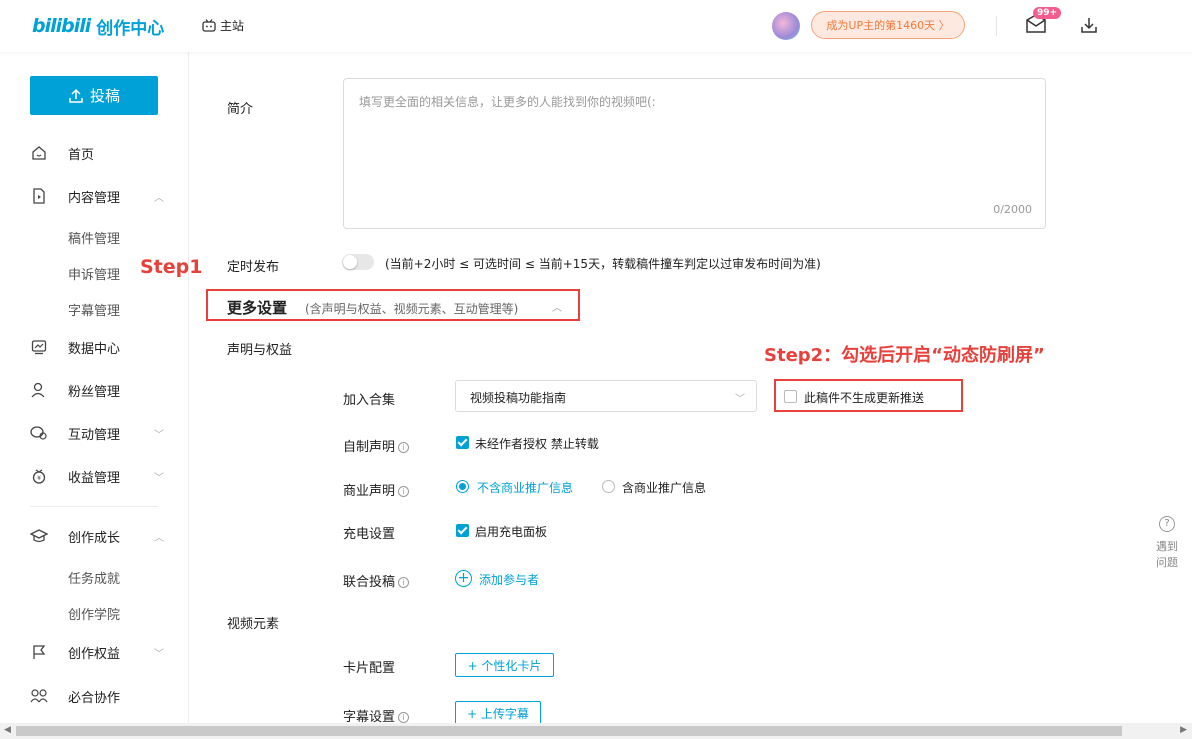  I want to click on sidebar-item-collab: 必合协作, so click(75, 696).